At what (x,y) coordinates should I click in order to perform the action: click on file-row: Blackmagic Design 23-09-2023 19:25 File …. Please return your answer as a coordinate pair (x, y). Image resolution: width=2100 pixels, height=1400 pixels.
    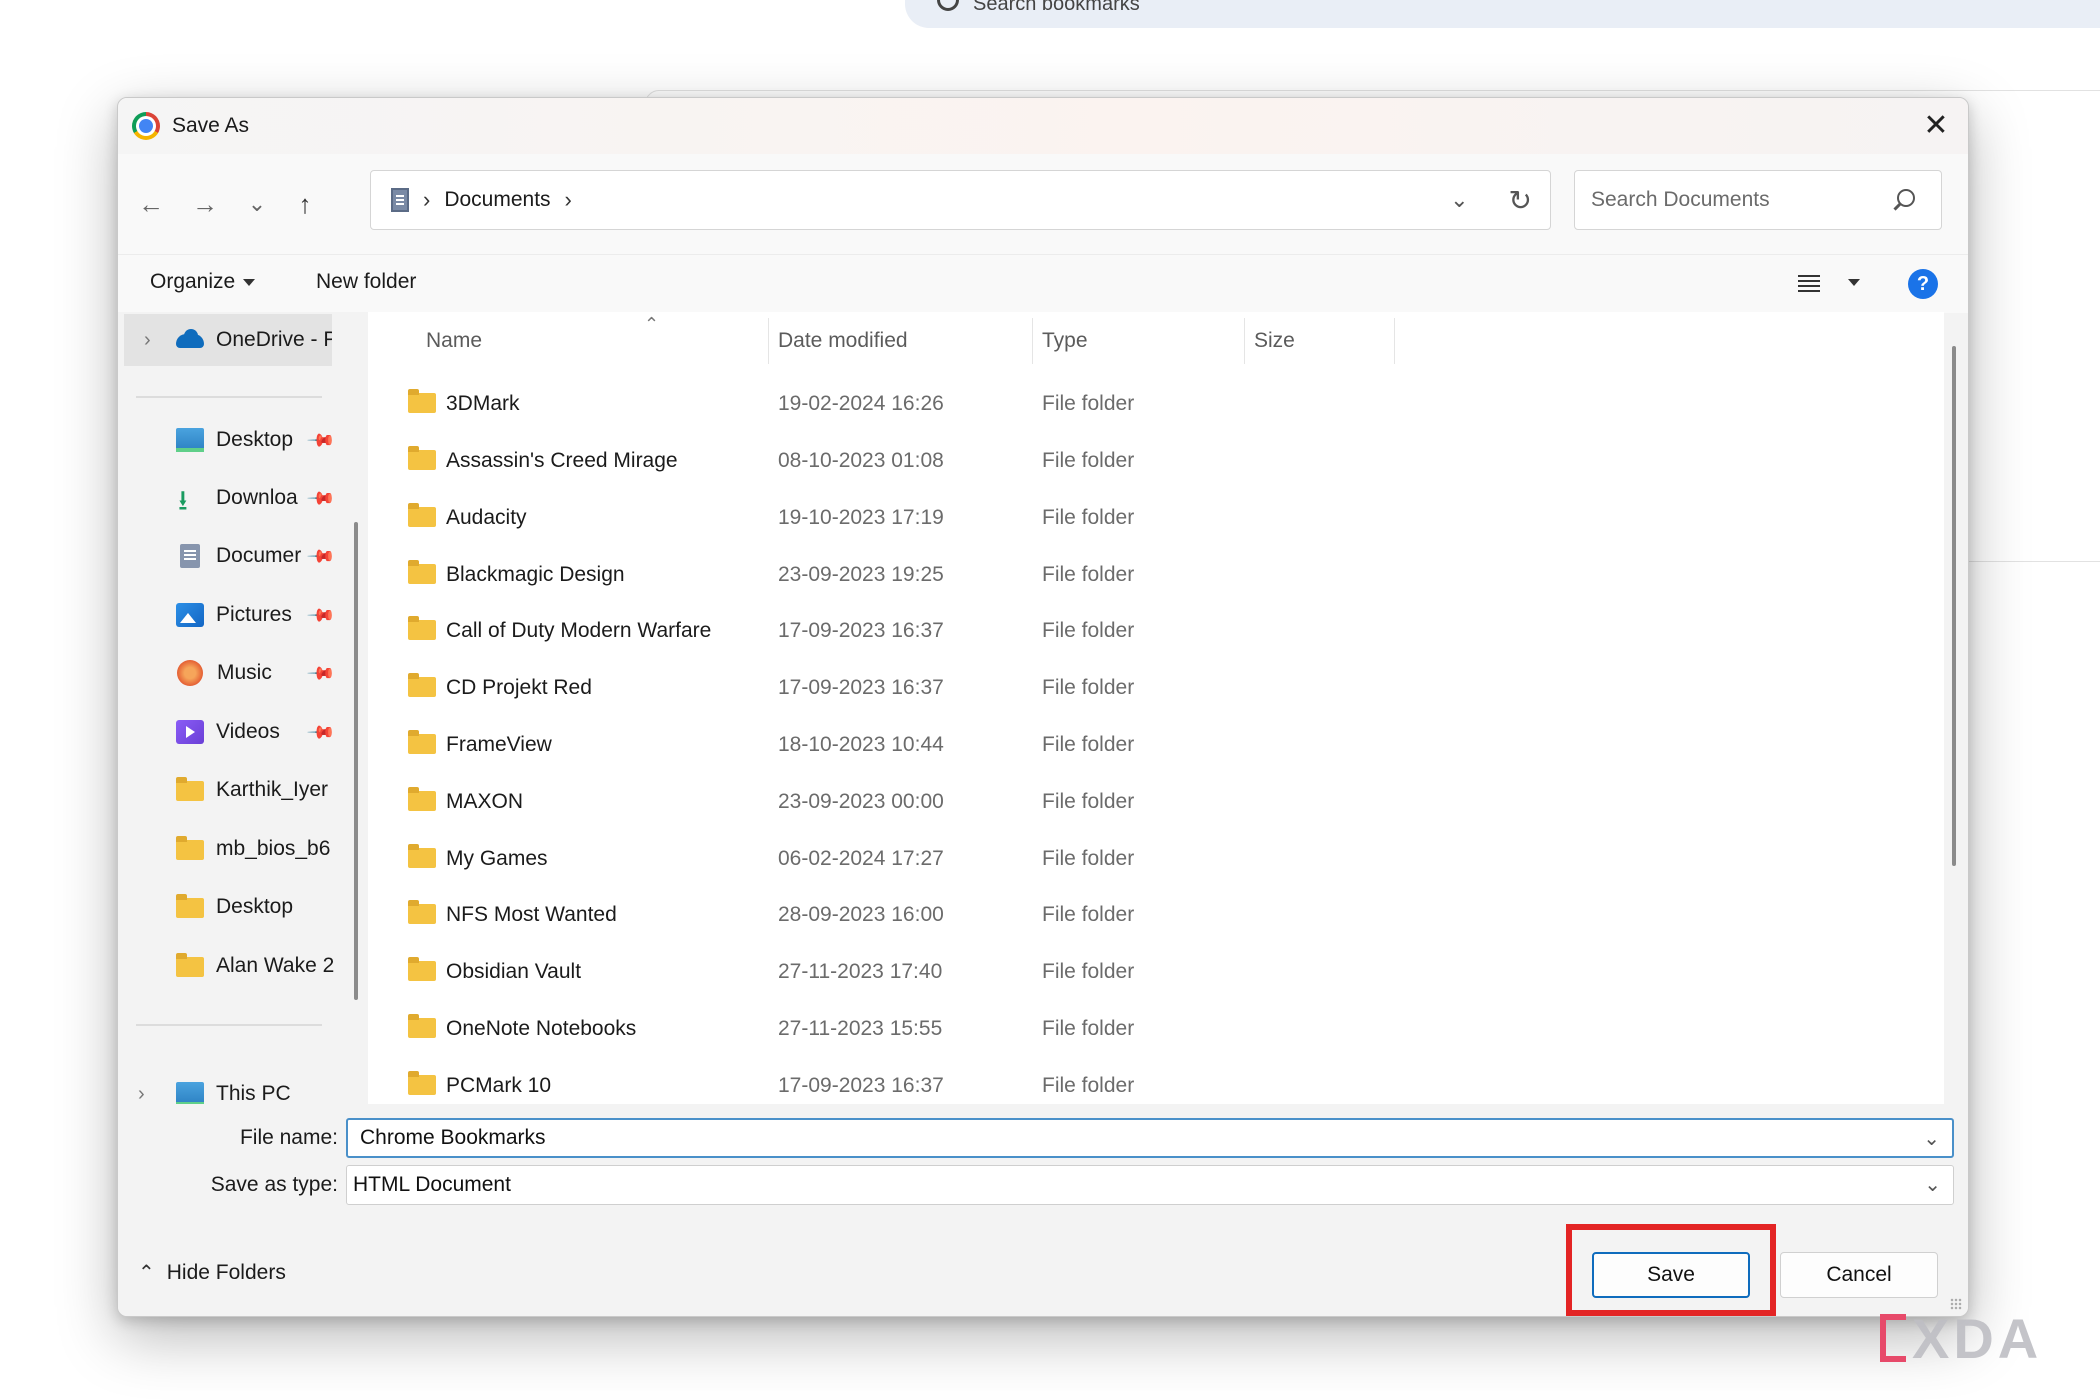
    Looking at the image, I should click on (1156, 575).